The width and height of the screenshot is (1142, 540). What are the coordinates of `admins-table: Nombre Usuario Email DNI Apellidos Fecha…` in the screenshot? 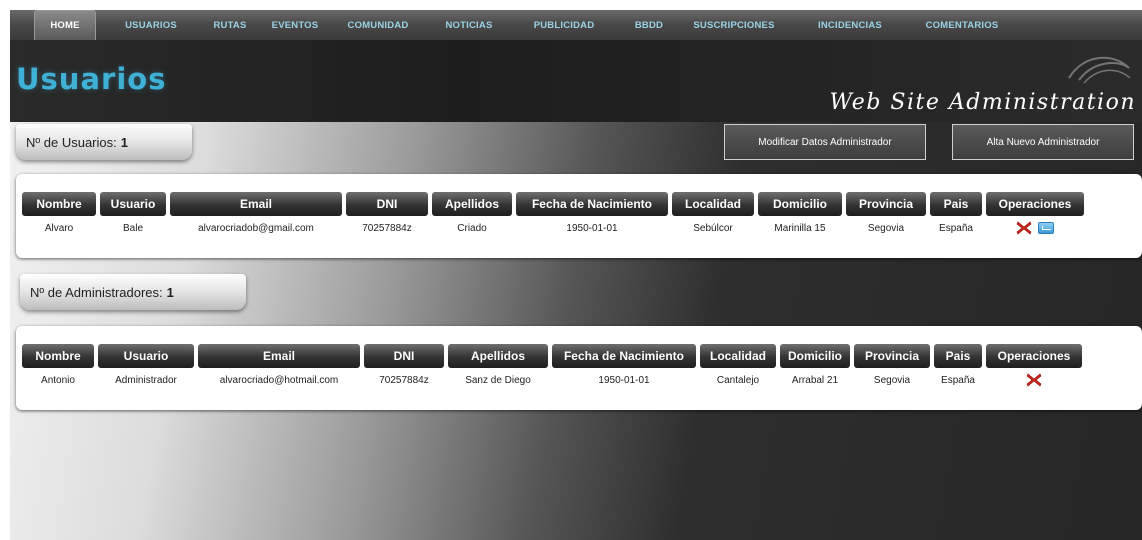 It's located at (552, 368).